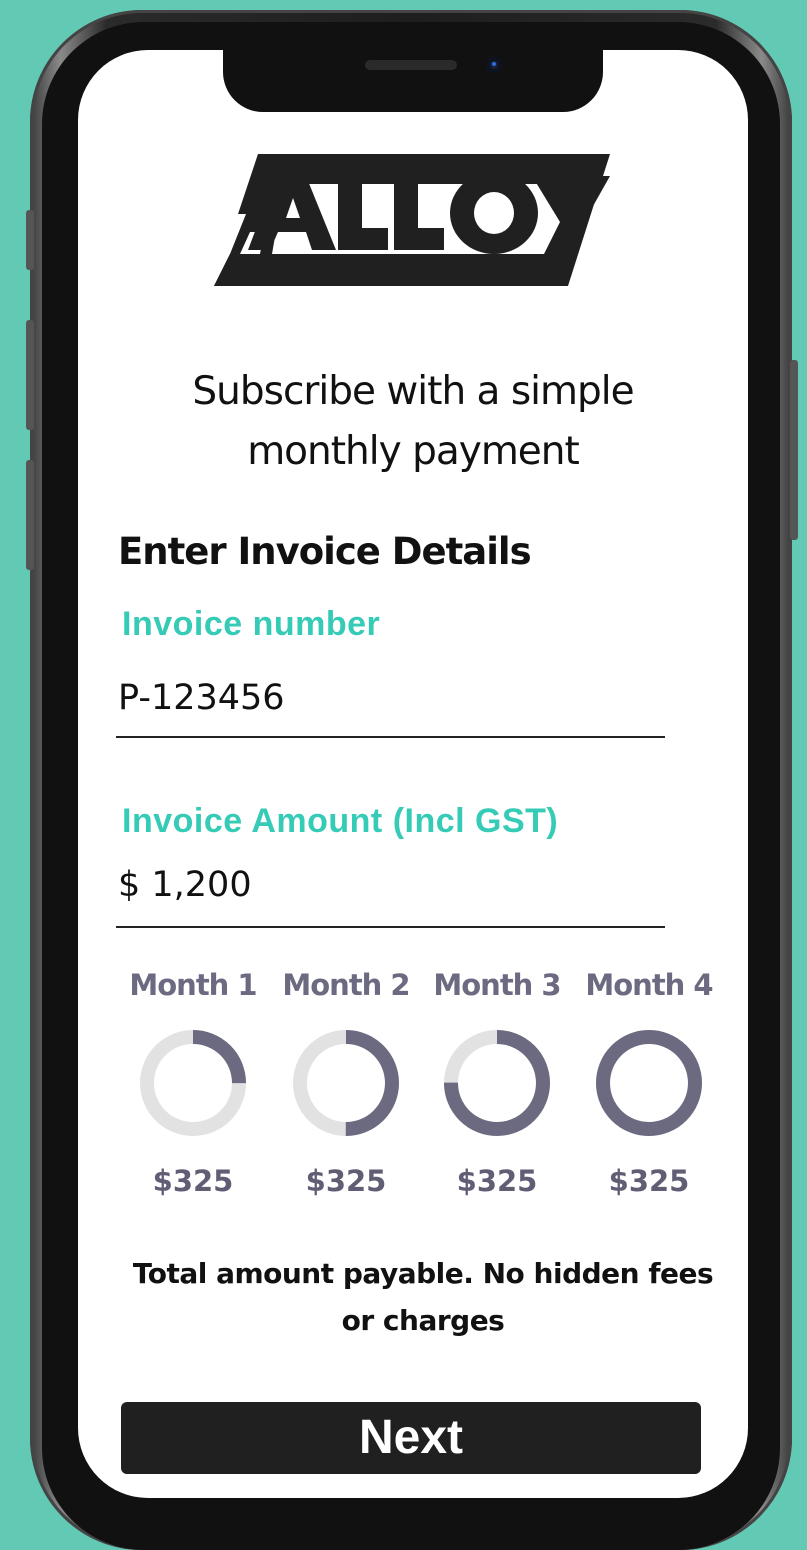 This screenshot has height=1550, width=807. I want to click on month-4: Month 4 $325, so click(649, 1083).